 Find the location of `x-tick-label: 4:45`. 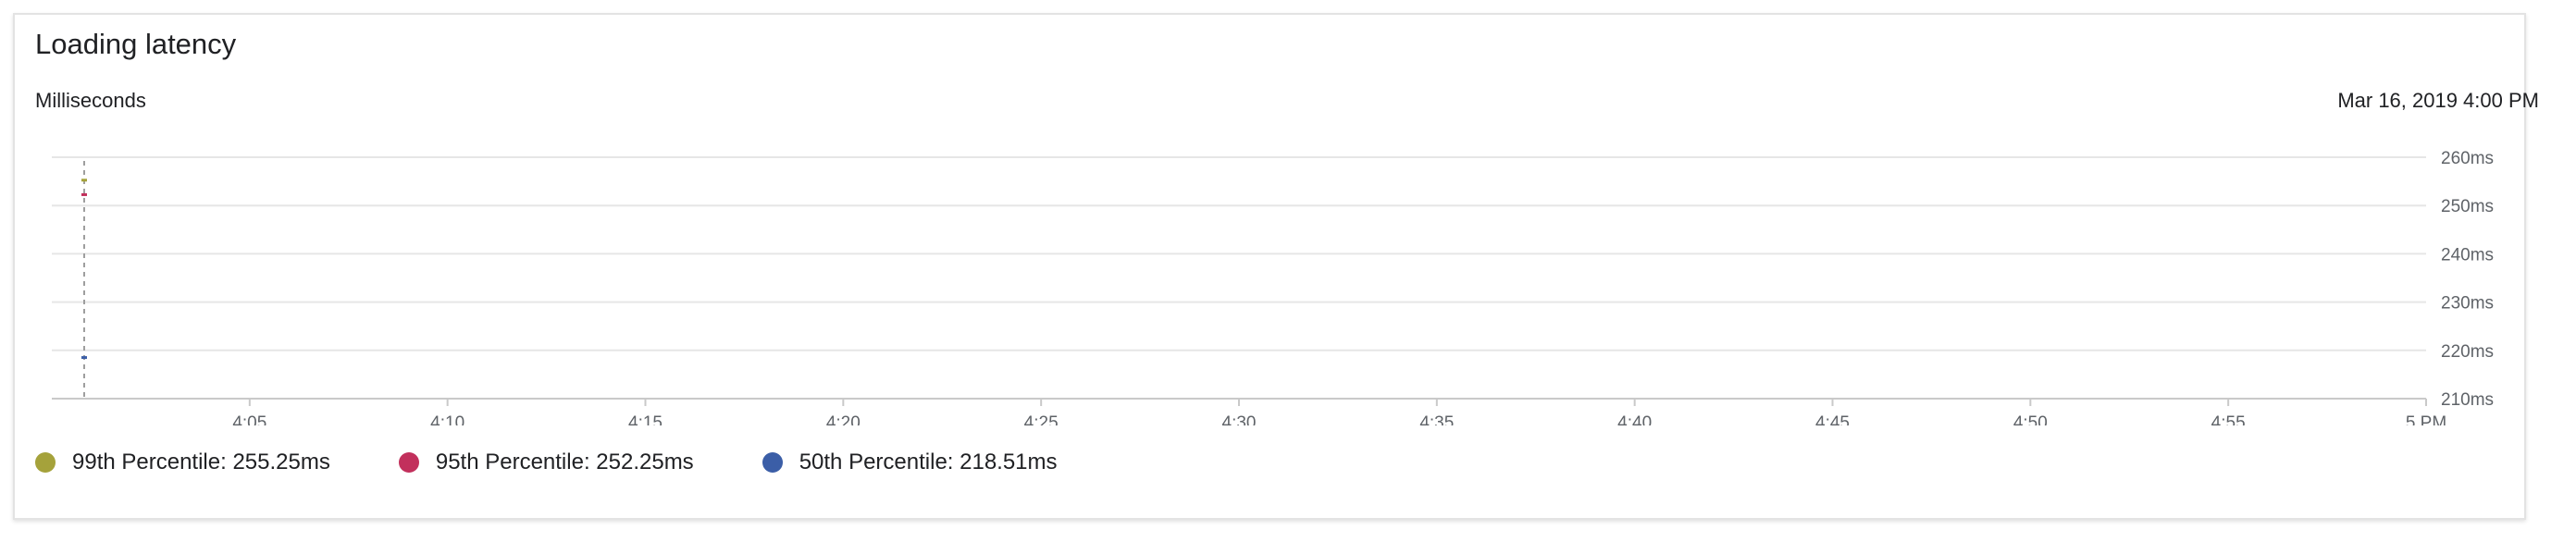

x-tick-label: 4:45 is located at coordinates (1833, 419).